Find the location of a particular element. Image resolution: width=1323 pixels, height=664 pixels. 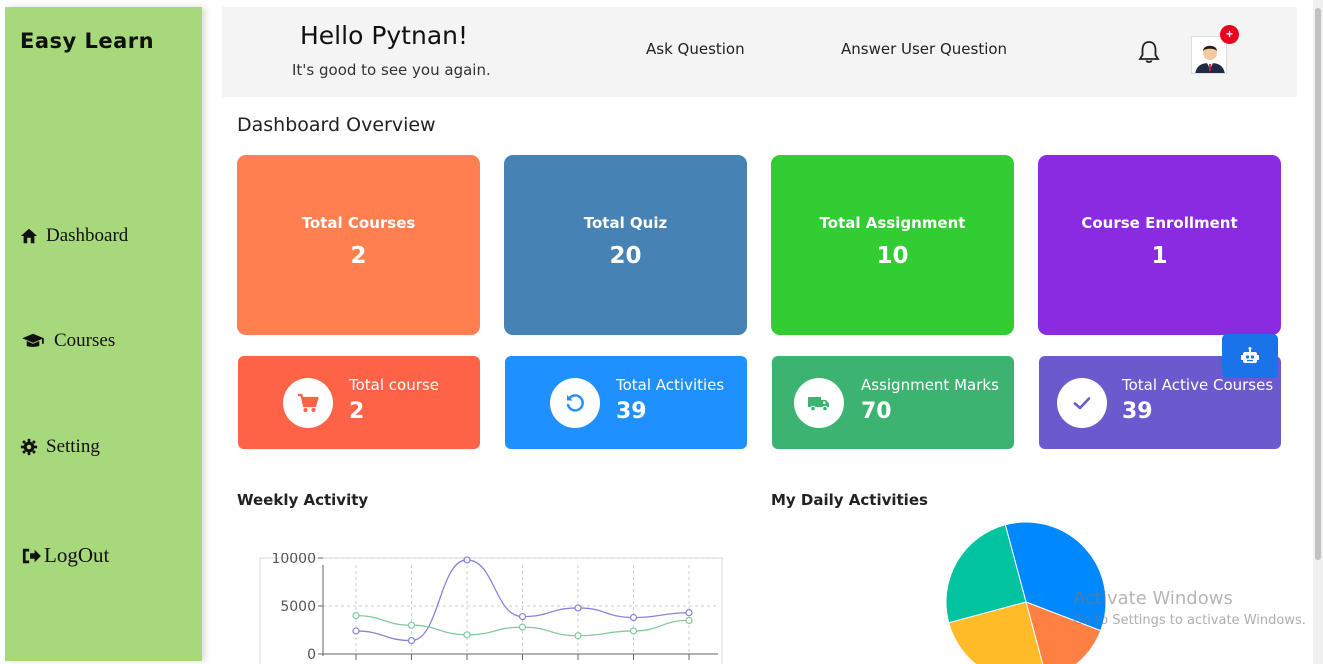

card-label: Total Assignment is located at coordinates (892, 223).